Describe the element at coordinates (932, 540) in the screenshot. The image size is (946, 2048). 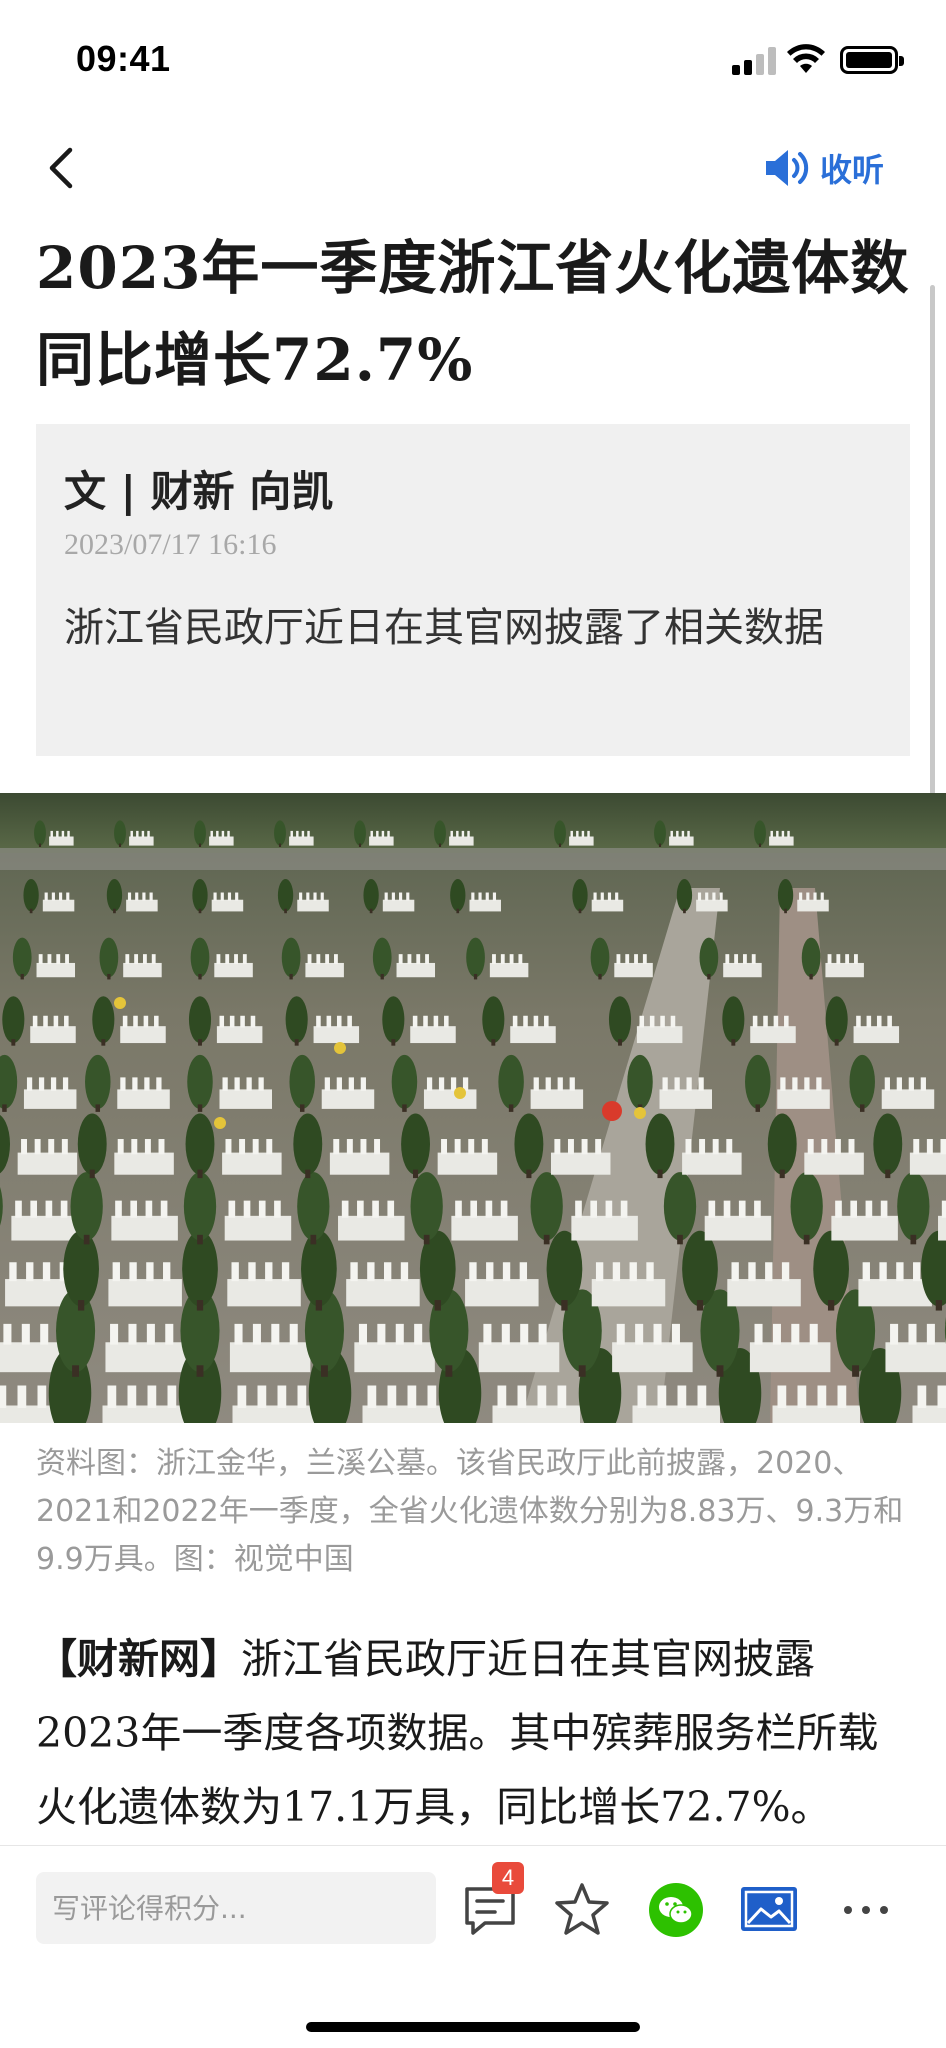
I see `scroll-indicator` at that location.